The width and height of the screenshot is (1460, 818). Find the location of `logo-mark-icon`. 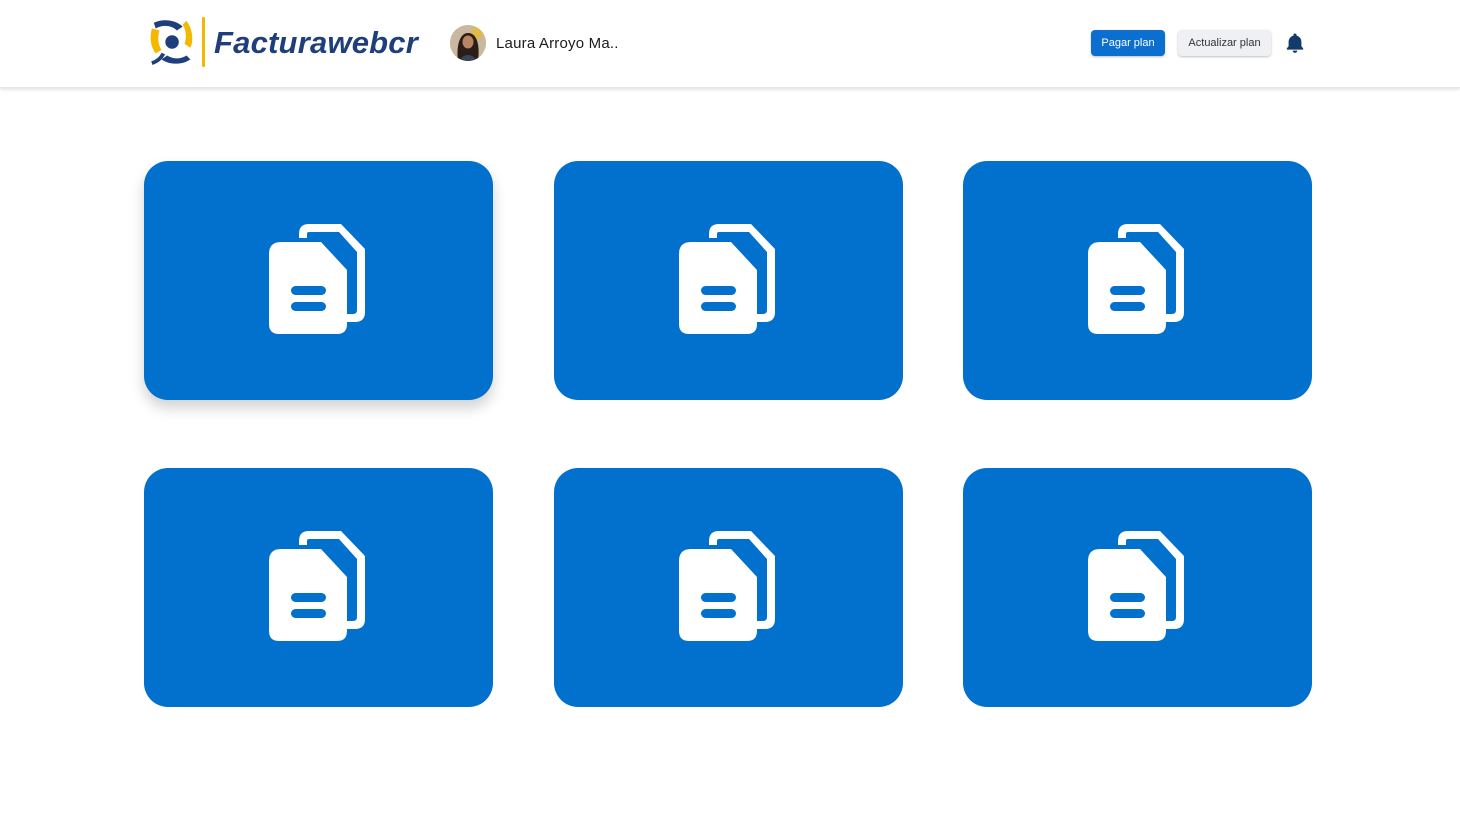

logo-mark-icon is located at coordinates (171, 43).